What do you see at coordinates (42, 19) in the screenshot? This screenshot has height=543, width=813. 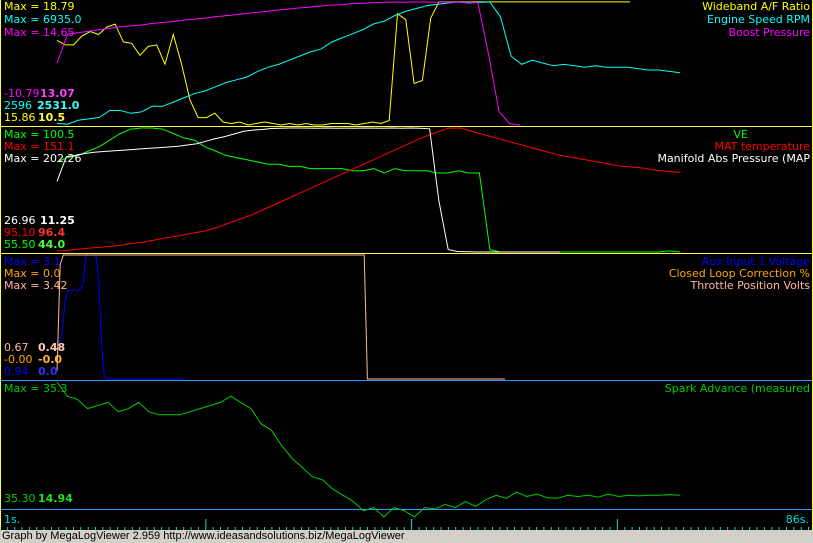 I see `max-label-rpm: Max = 6935.0` at bounding box center [42, 19].